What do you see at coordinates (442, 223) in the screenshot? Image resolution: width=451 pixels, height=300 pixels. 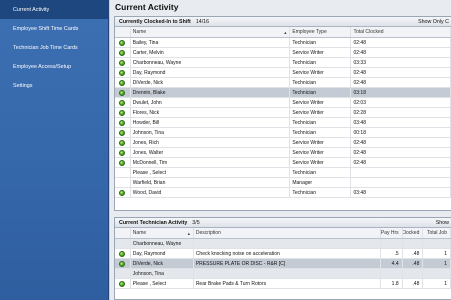 I see `show-toggle: Show` at bounding box center [442, 223].